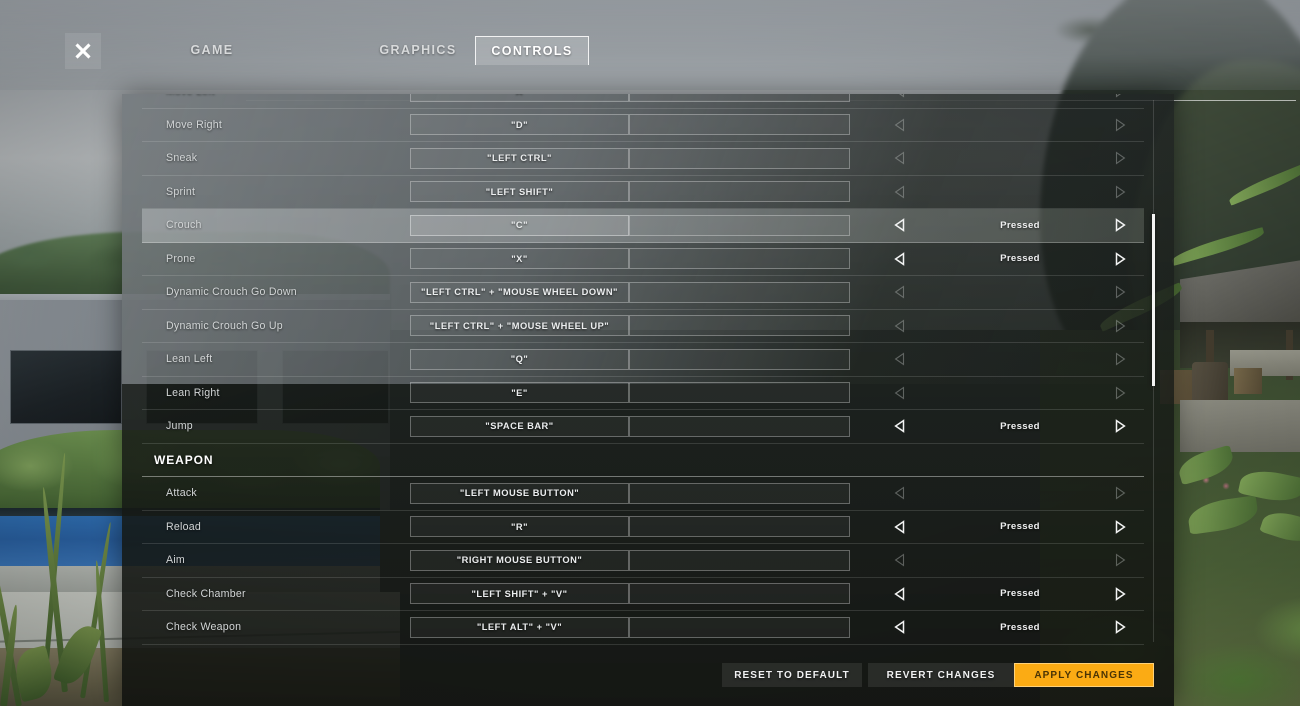  I want to click on tab-game: GAME, so click(212, 50).